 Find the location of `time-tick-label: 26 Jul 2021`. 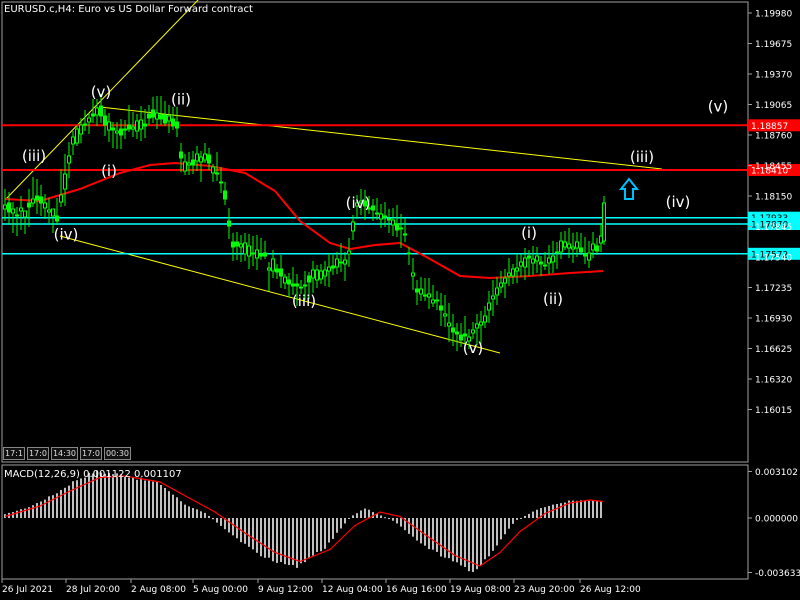

time-tick-label: 26 Jul 2021 is located at coordinates (27, 590).